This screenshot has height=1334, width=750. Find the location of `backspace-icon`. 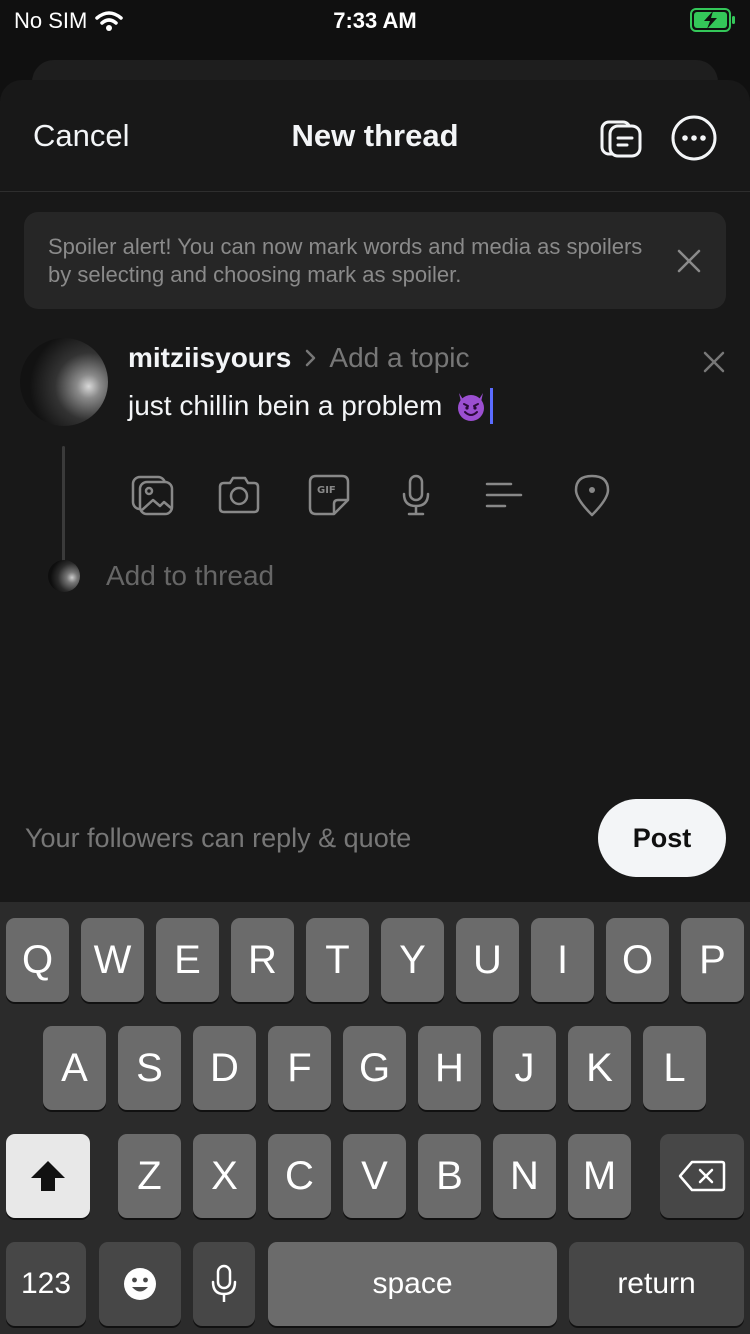

backspace-icon is located at coordinates (702, 1176).